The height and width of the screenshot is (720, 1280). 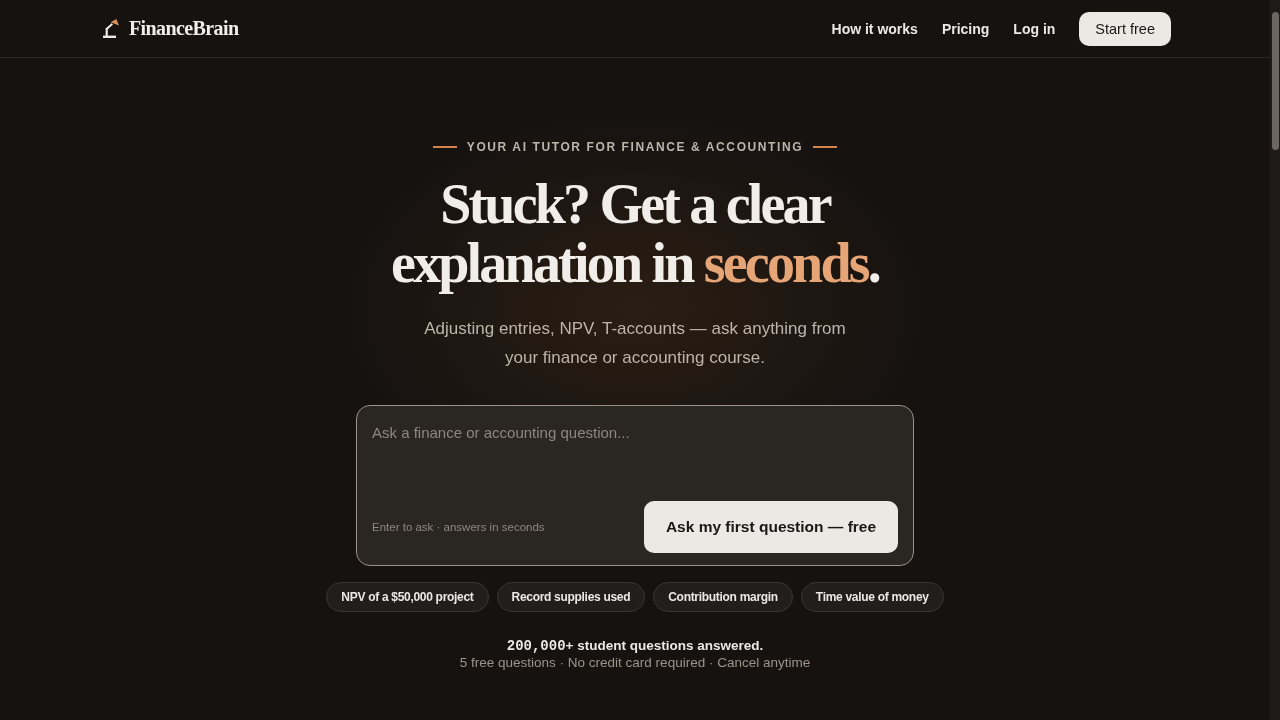 I want to click on ask-button: Ask my first question — free, so click(x=771, y=527).